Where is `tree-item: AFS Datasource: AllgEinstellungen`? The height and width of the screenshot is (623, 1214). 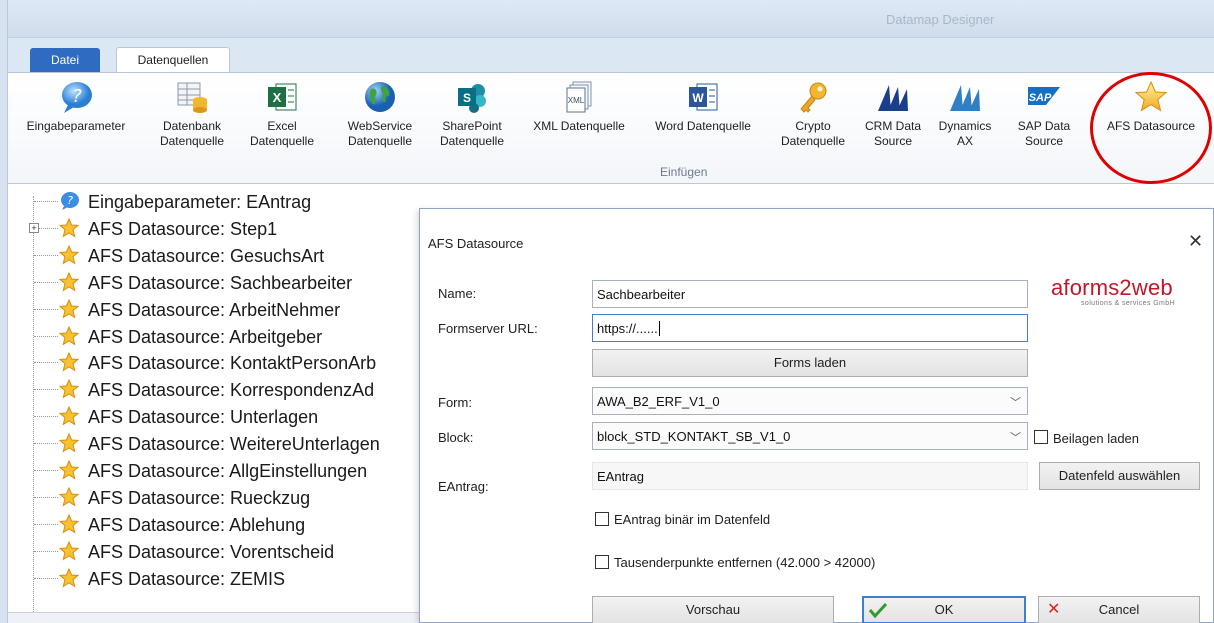
tree-item: AFS Datasource: AllgEinstellungen is located at coordinates (218, 470).